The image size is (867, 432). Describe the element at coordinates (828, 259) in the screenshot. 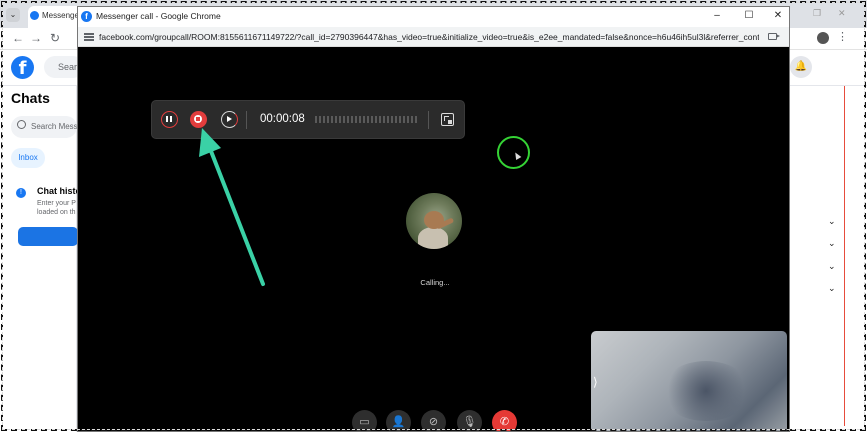

I see `right-panel: ⌄ ⌄ ⌄ ⌄` at that location.